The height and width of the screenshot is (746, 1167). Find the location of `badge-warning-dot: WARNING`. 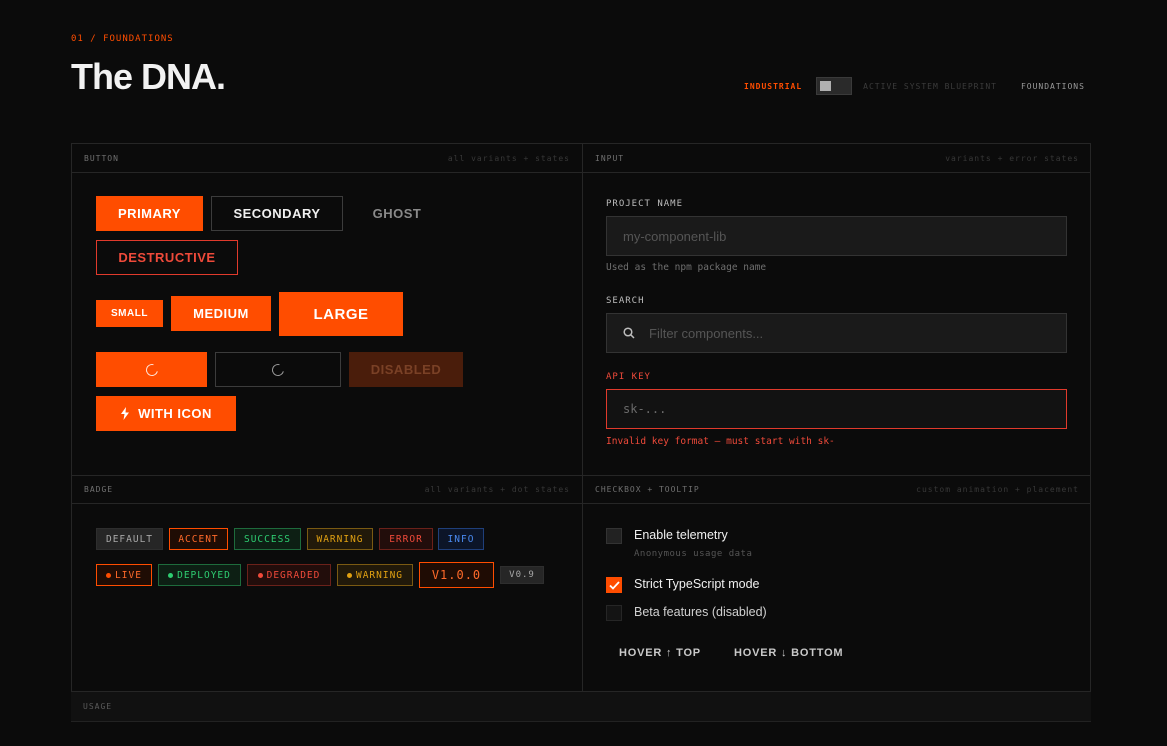

badge-warning-dot: WARNING is located at coordinates (375, 575).